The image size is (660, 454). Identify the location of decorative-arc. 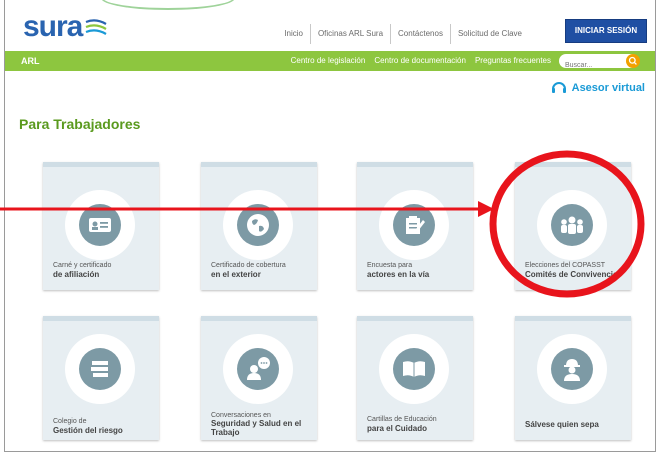
(168, 5).